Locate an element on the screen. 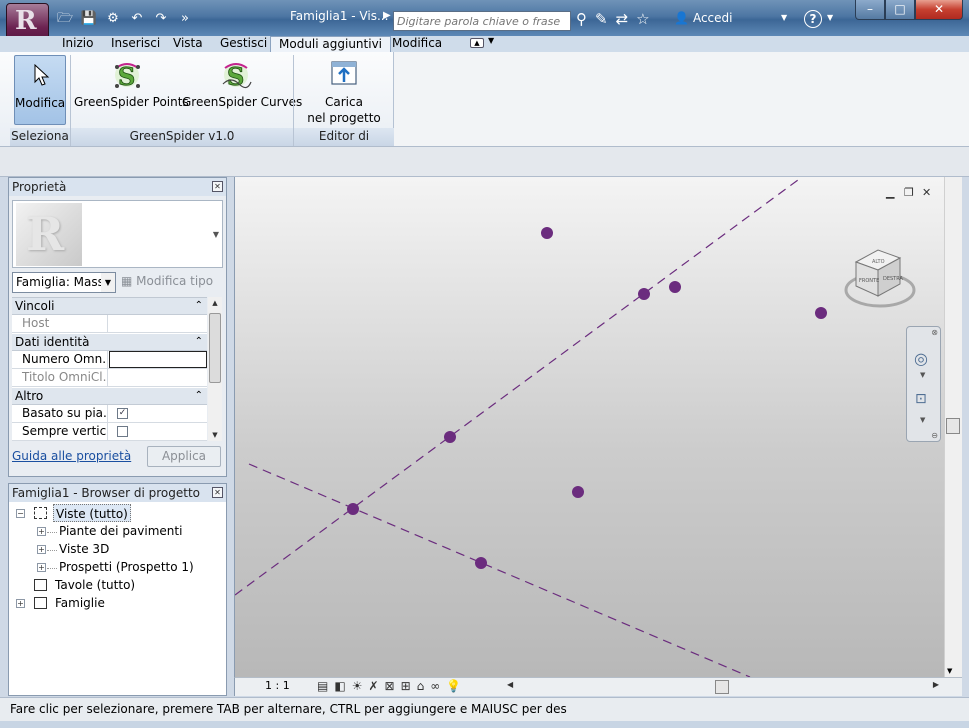 The height and width of the screenshot is (728, 969). visual-style-icon: ◧ is located at coordinates (339, 686).